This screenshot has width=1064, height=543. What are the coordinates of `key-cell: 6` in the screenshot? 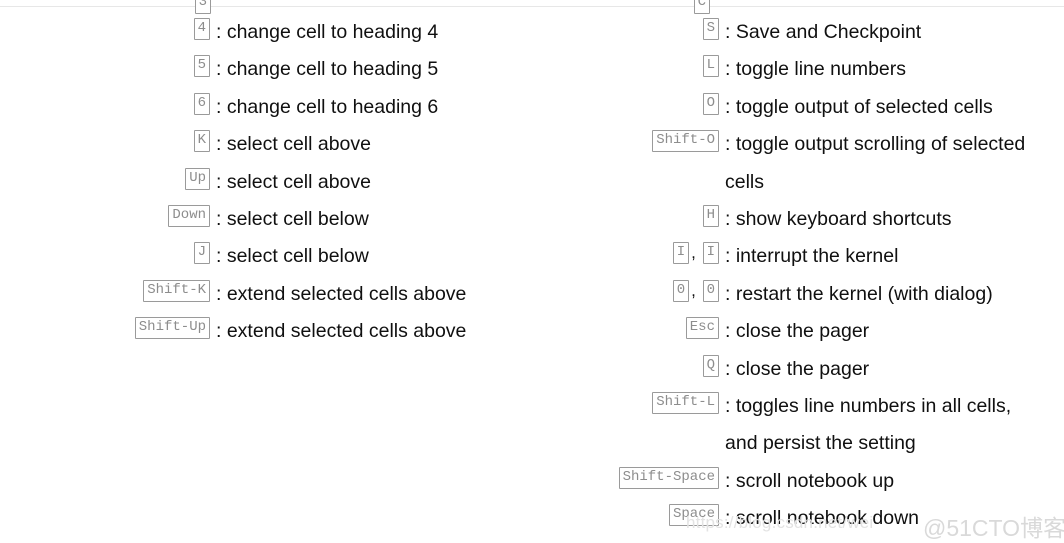 It's located at (105, 102).